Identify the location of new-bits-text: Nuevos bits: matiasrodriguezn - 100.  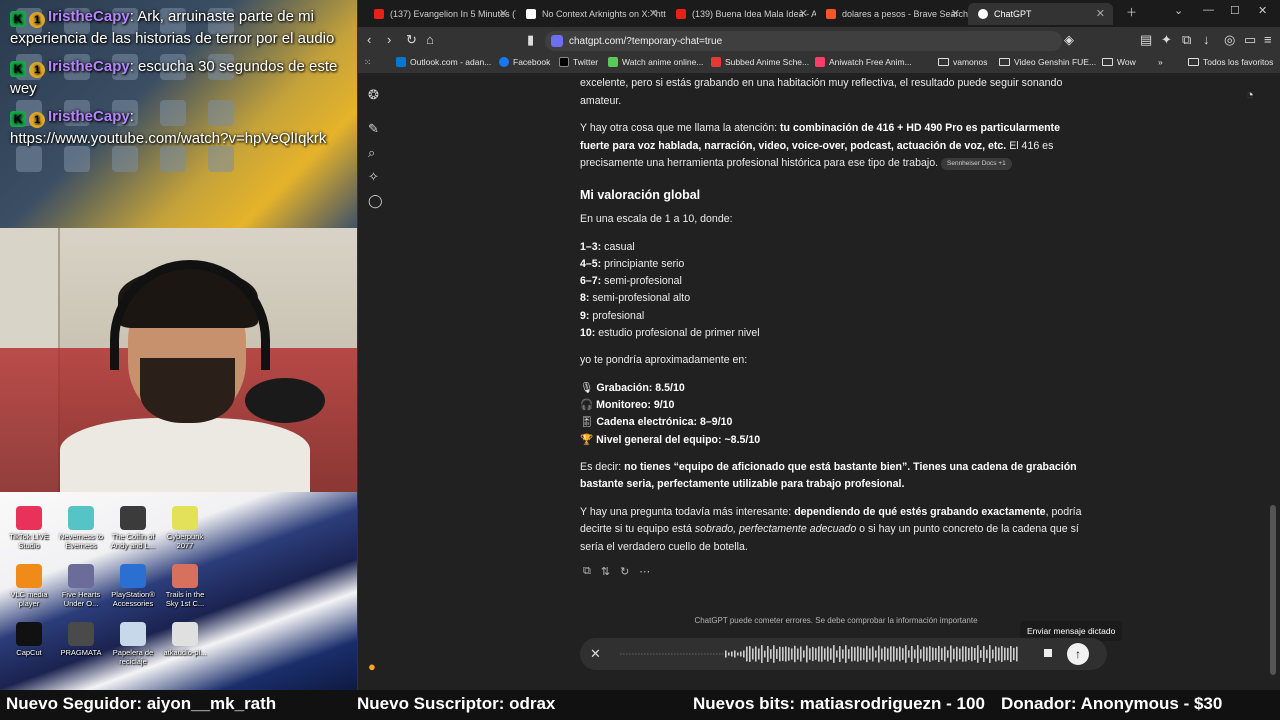
(839, 703).